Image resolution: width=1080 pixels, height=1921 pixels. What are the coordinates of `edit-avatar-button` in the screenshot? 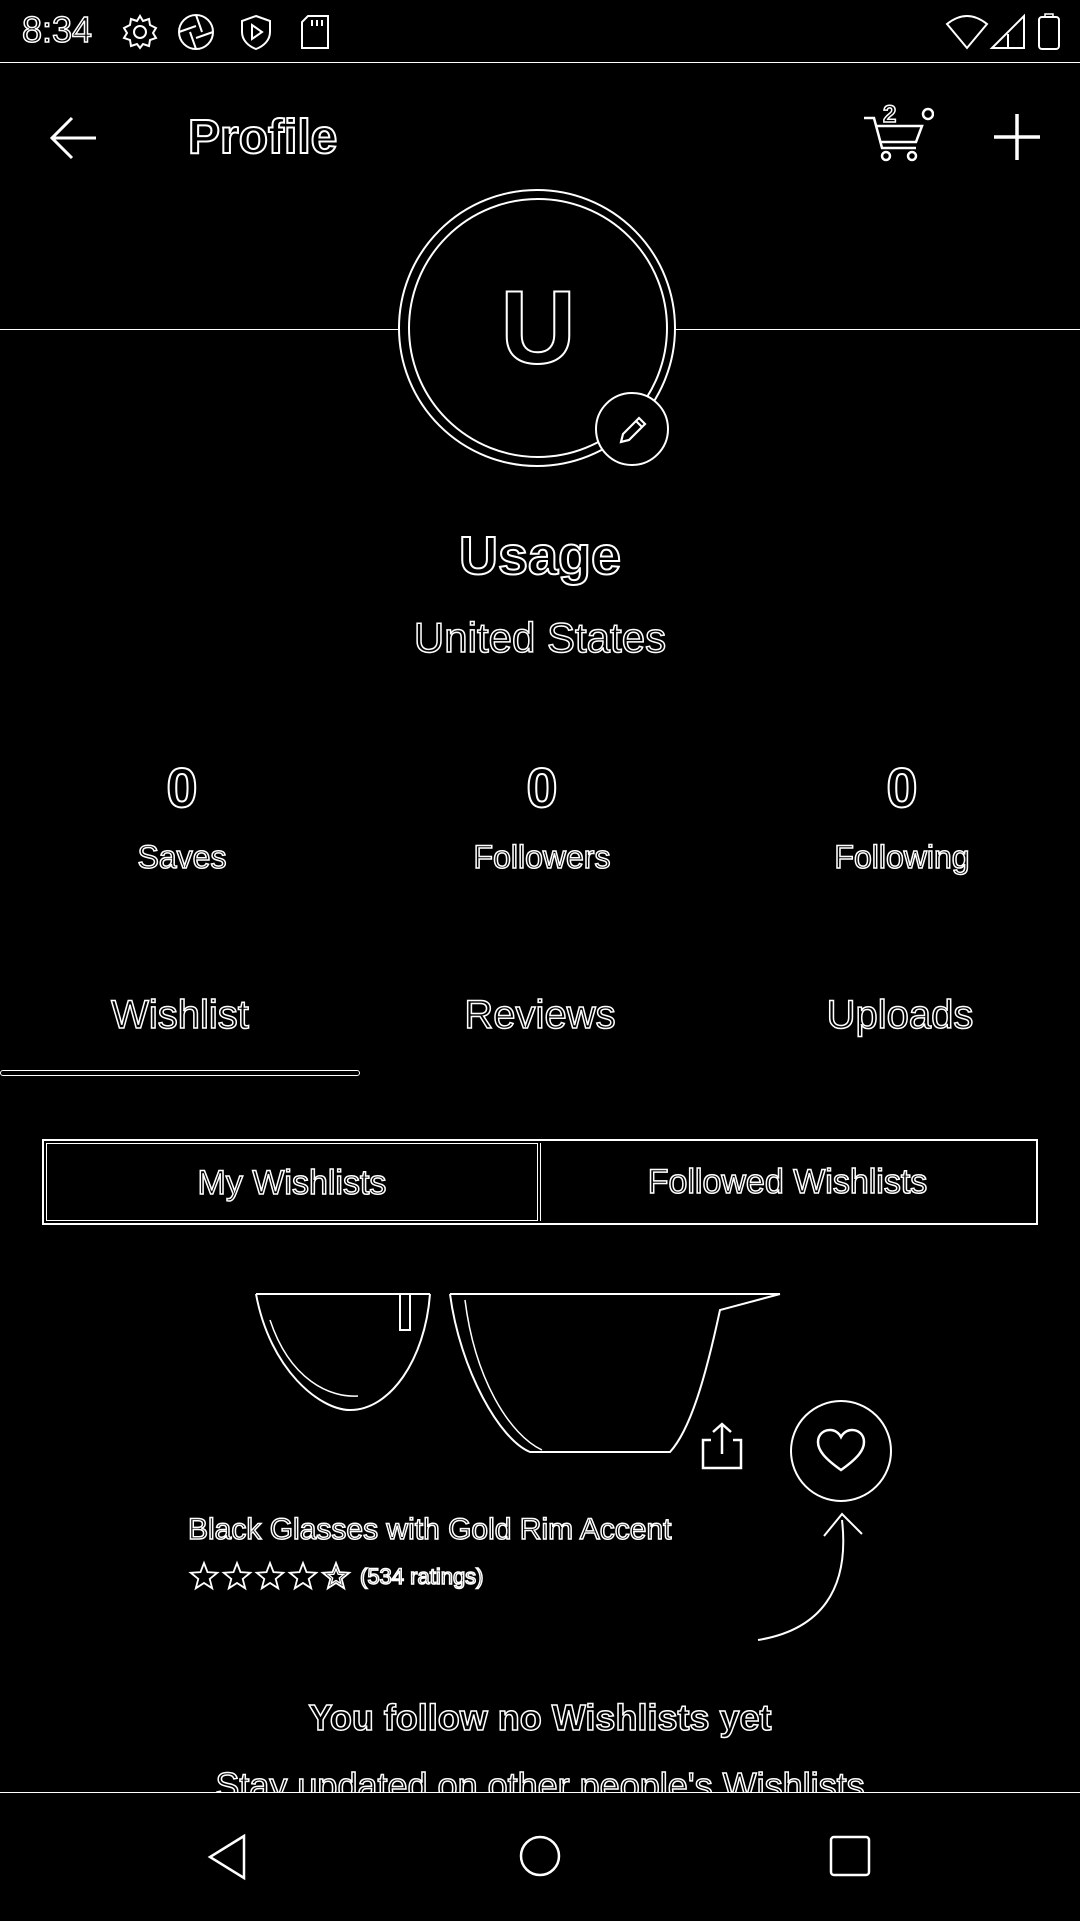 It's located at (632, 429).